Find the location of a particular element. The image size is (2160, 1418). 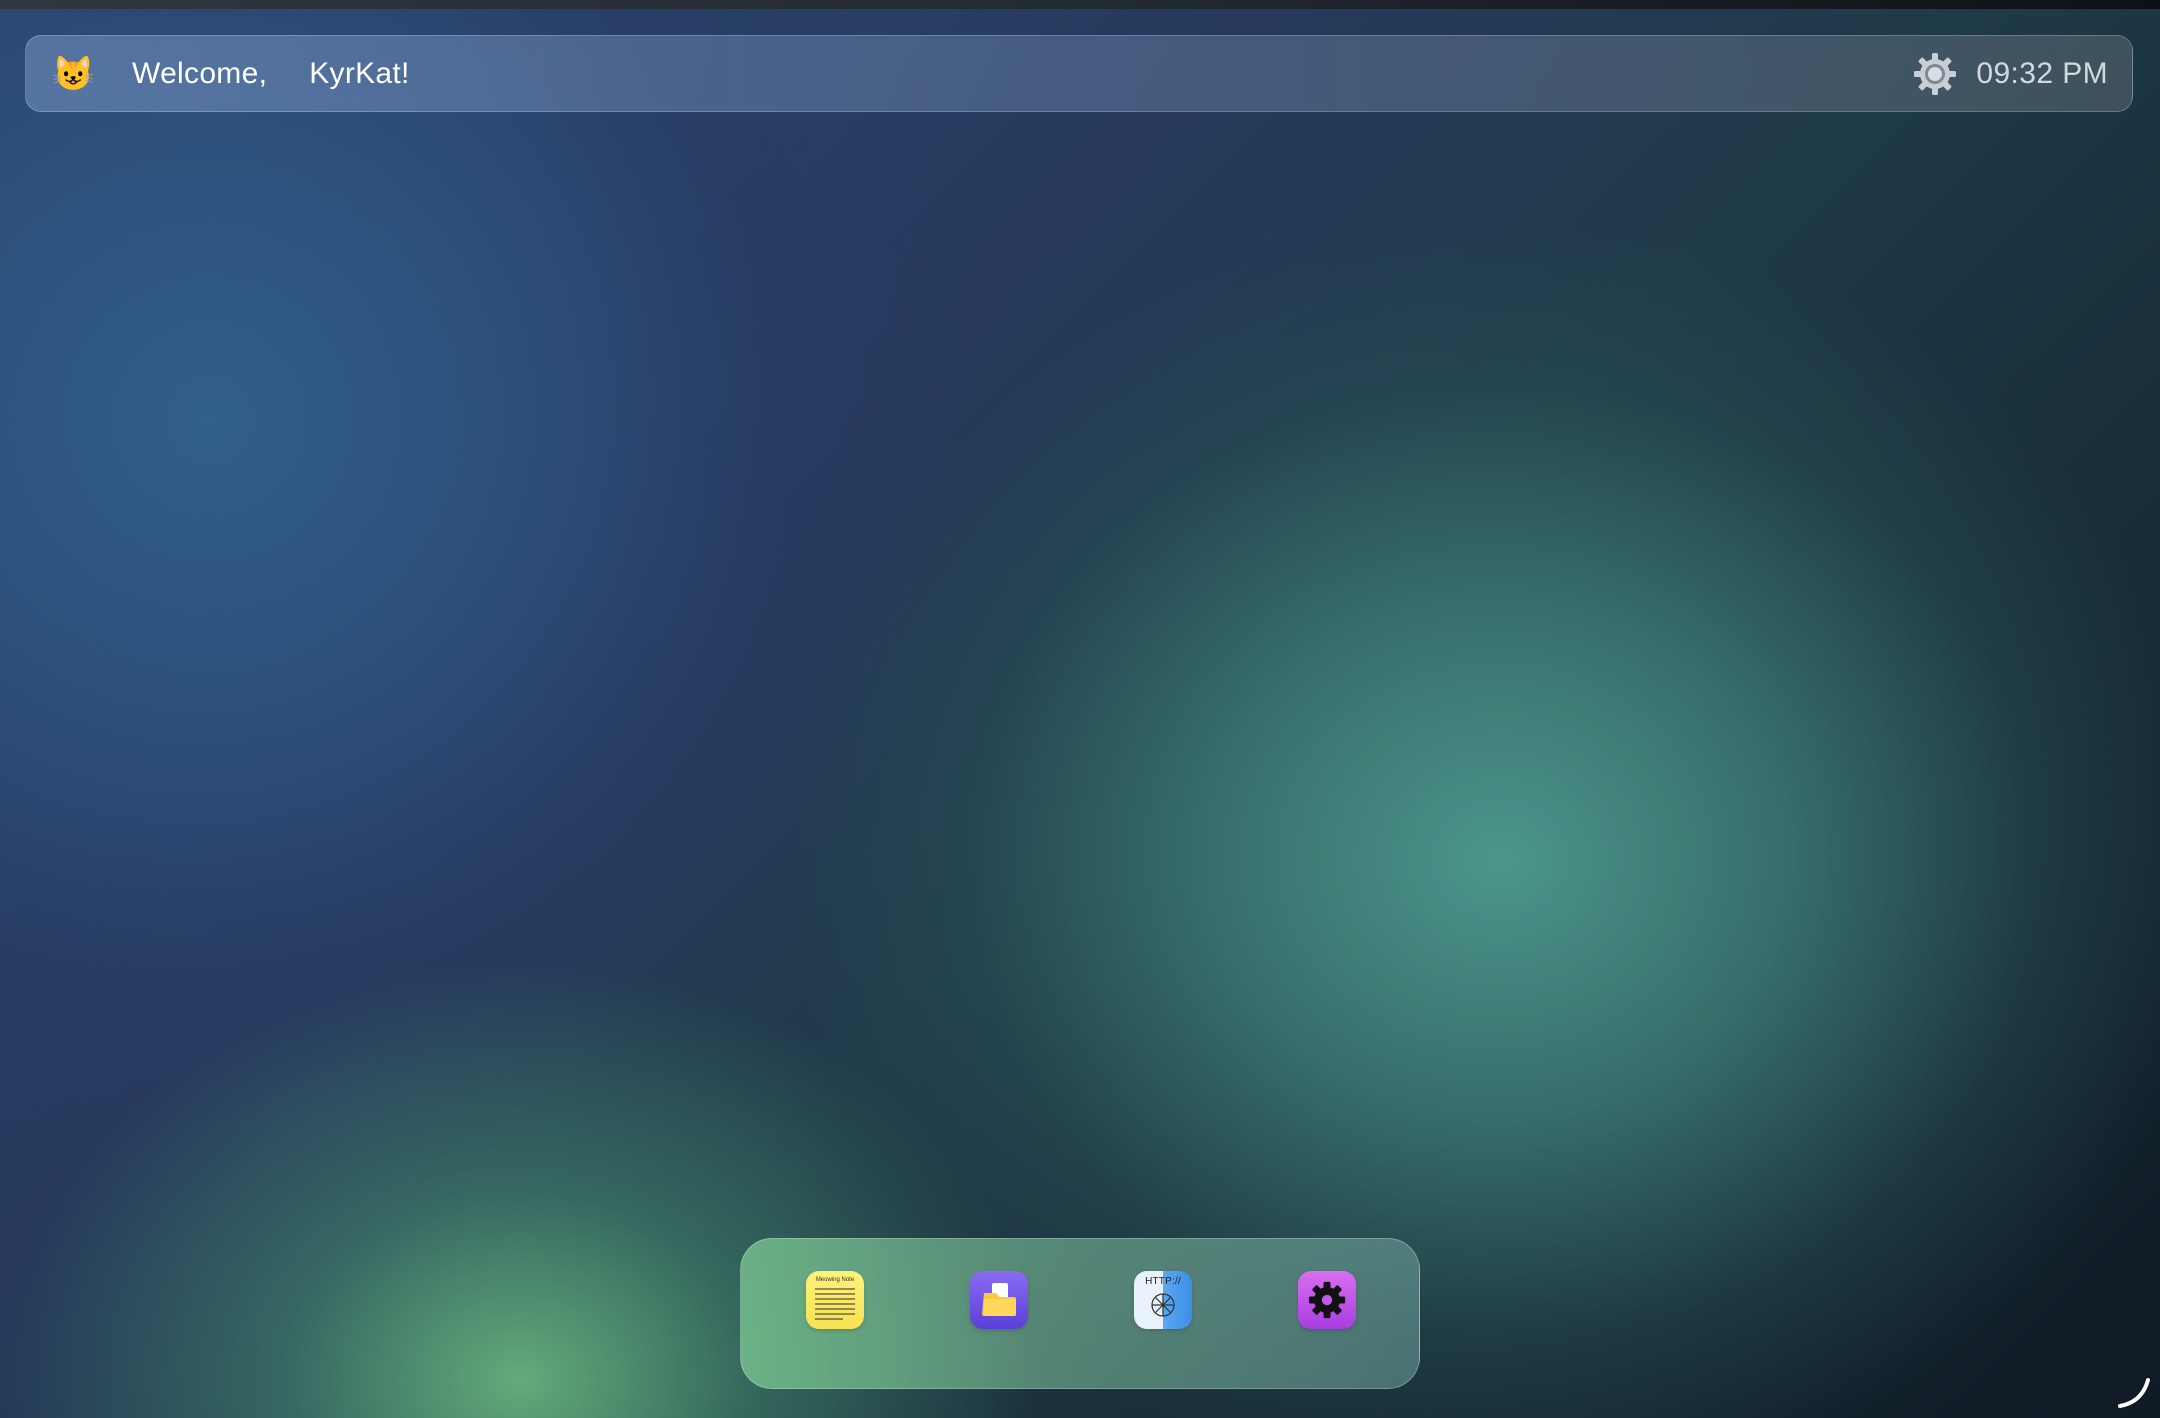

globe-icon is located at coordinates (1163, 1305).